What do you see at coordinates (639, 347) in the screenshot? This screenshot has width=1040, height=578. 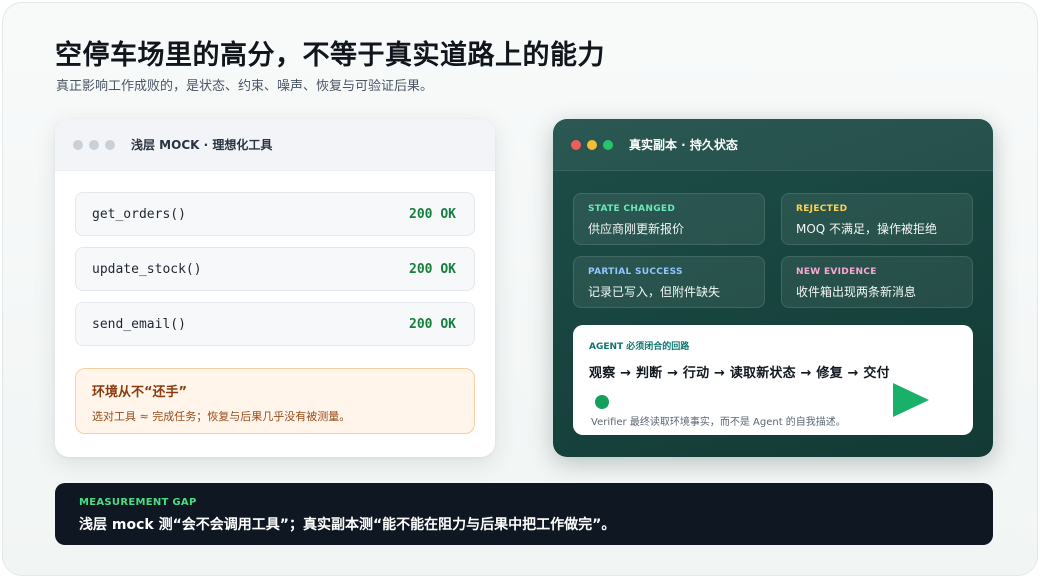 I see `agent-loop-label: AGENT 必须闭合的回路` at bounding box center [639, 347].